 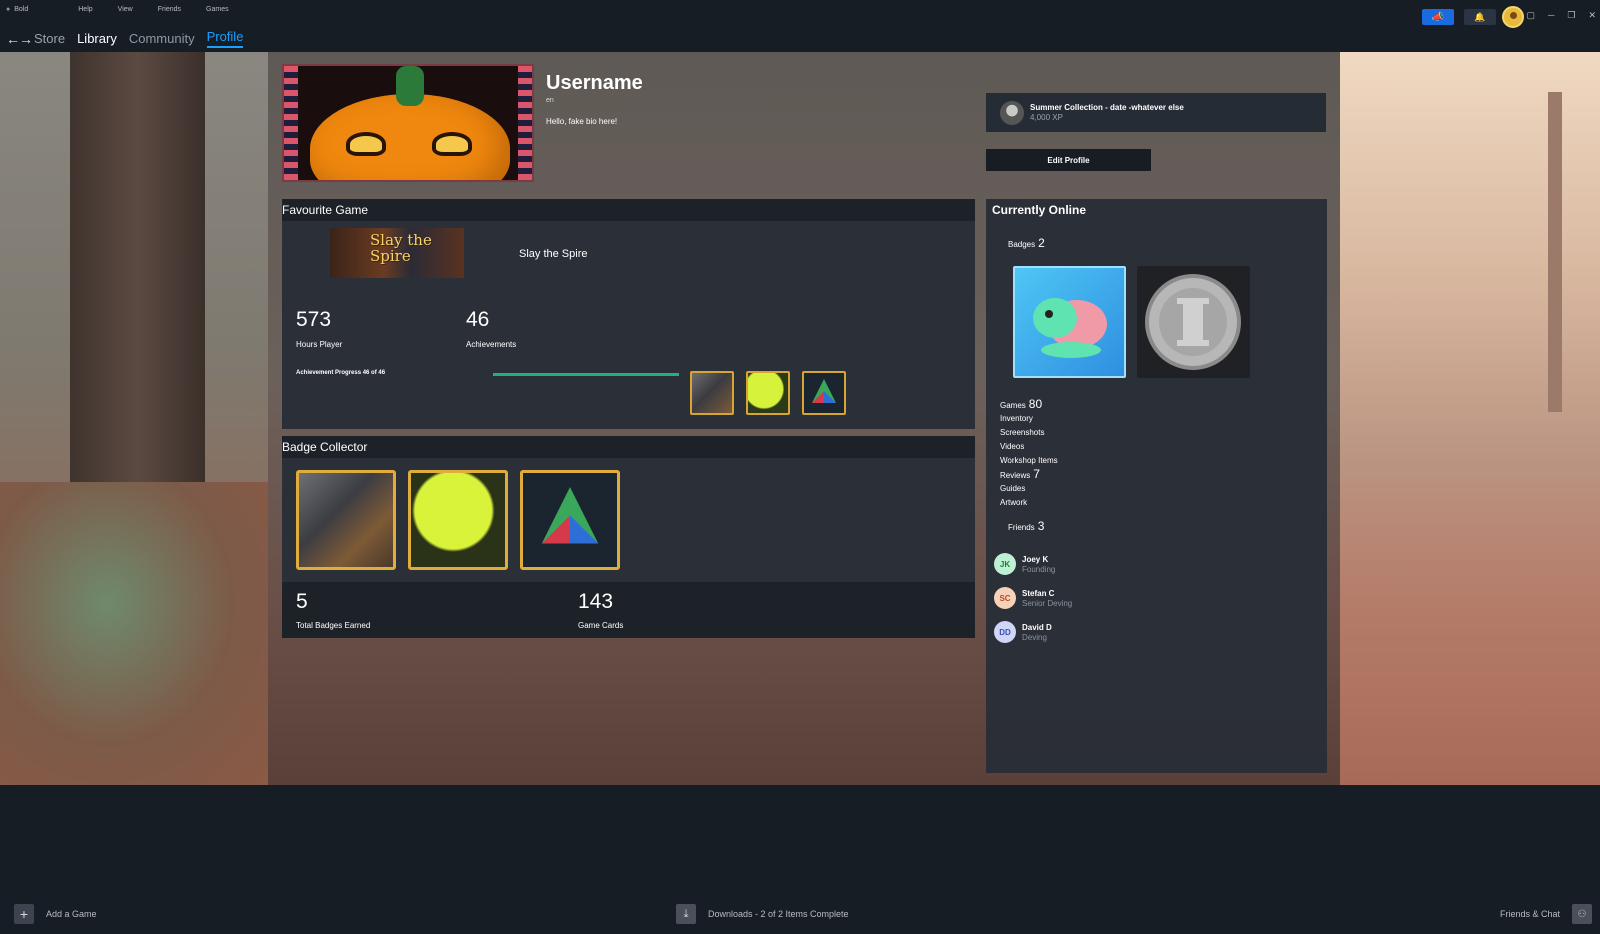 I want to click on link-videos: Videos, so click(x=1012, y=446).